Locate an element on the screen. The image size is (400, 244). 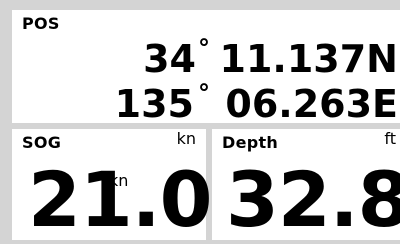
longitude-degree-symbol: ° is located at coordinates (204, 93).